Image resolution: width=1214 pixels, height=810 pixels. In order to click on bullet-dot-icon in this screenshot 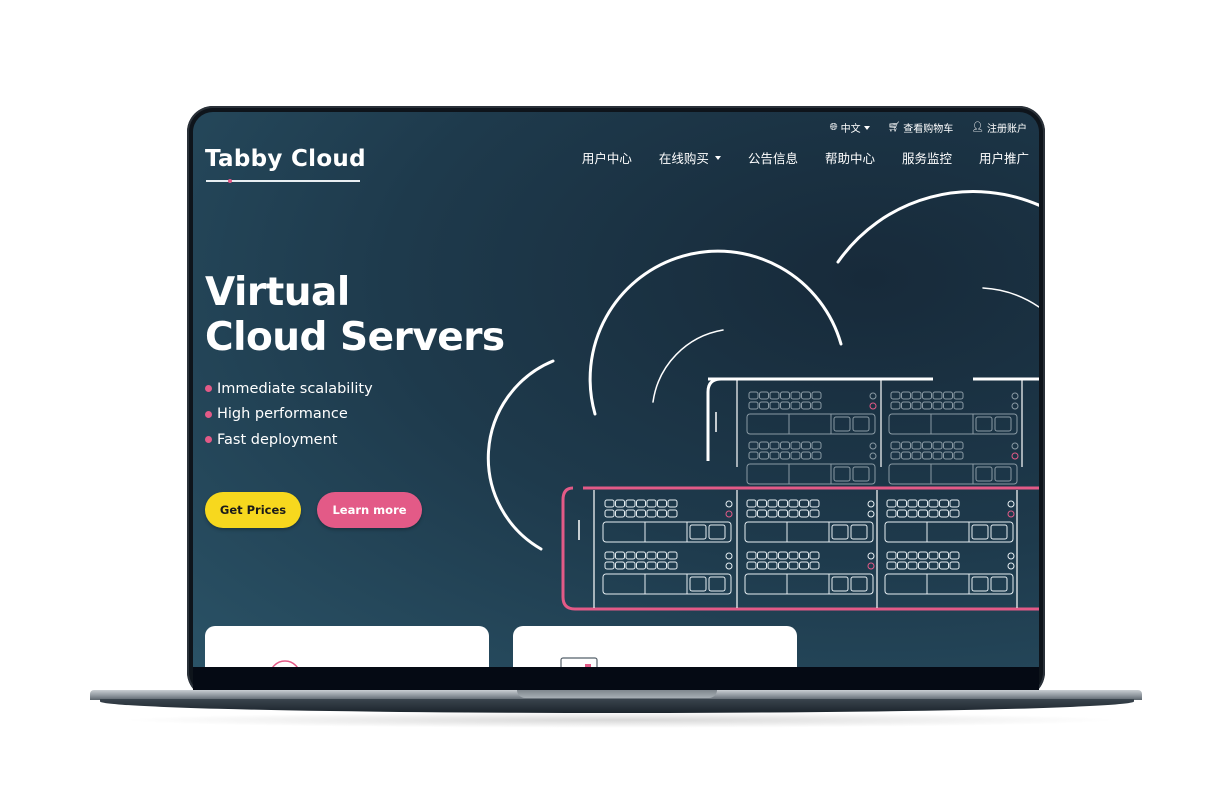, I will do `click(208, 389)`.